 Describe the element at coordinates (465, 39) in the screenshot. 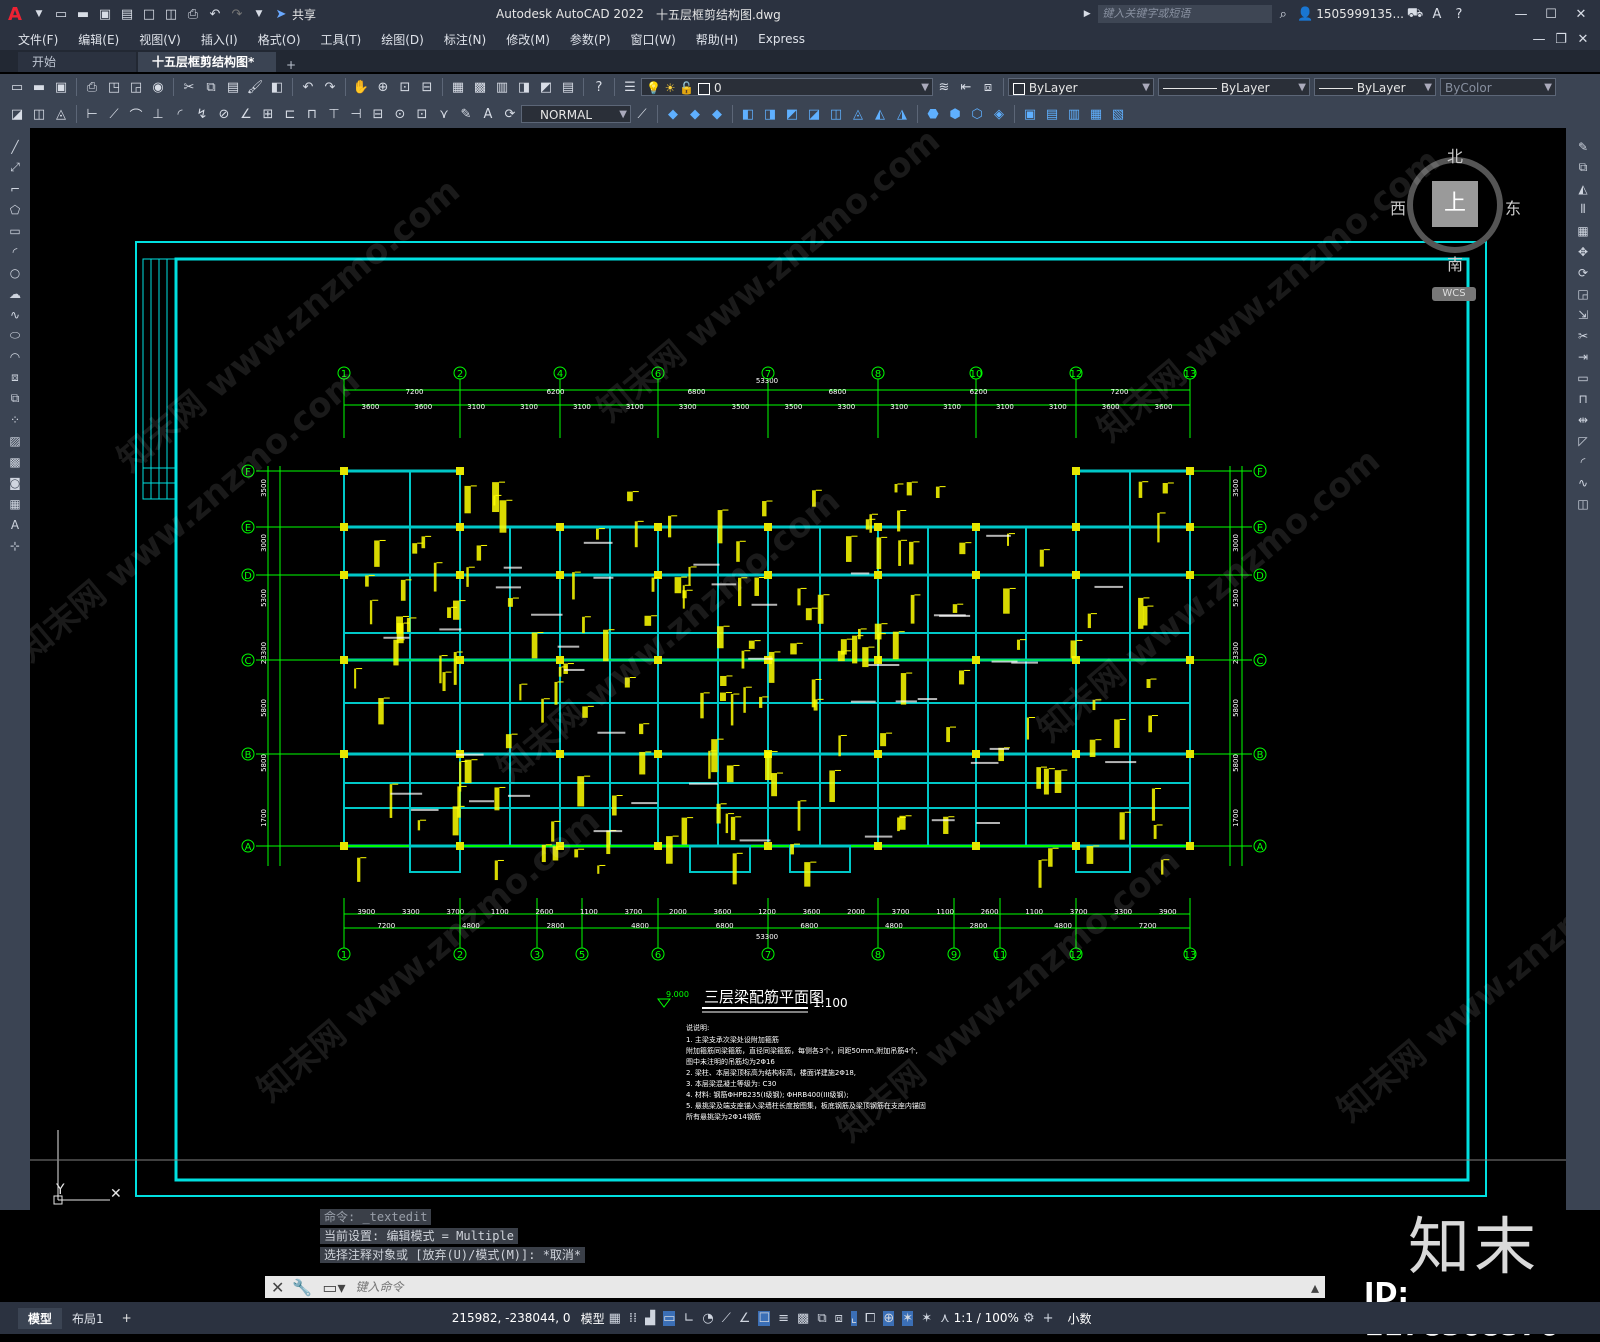

I see `menu-dimension: 标注(N)` at that location.